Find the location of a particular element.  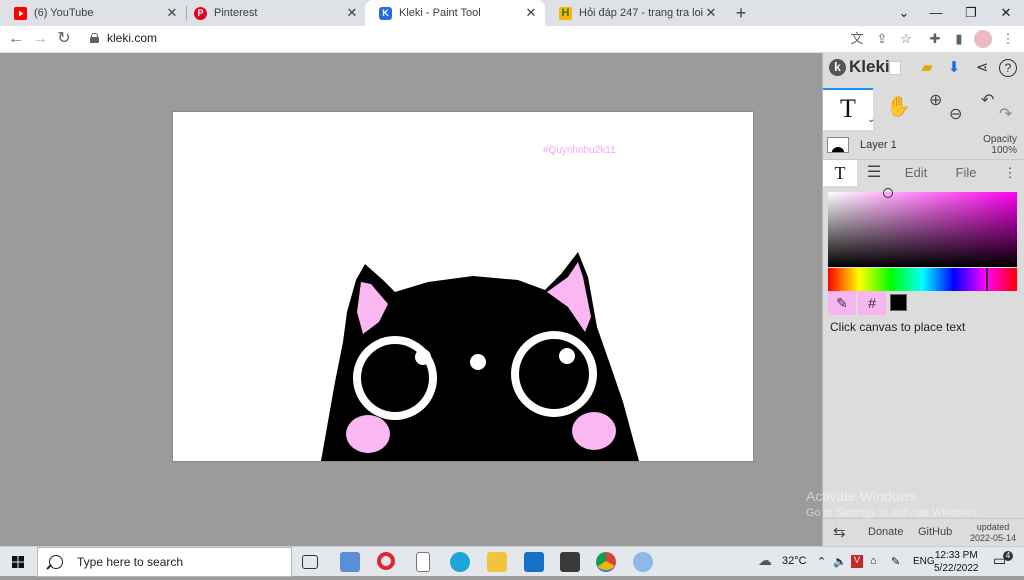

tab-youtube: (6) YouTube ✕ is located at coordinates (93, 13).